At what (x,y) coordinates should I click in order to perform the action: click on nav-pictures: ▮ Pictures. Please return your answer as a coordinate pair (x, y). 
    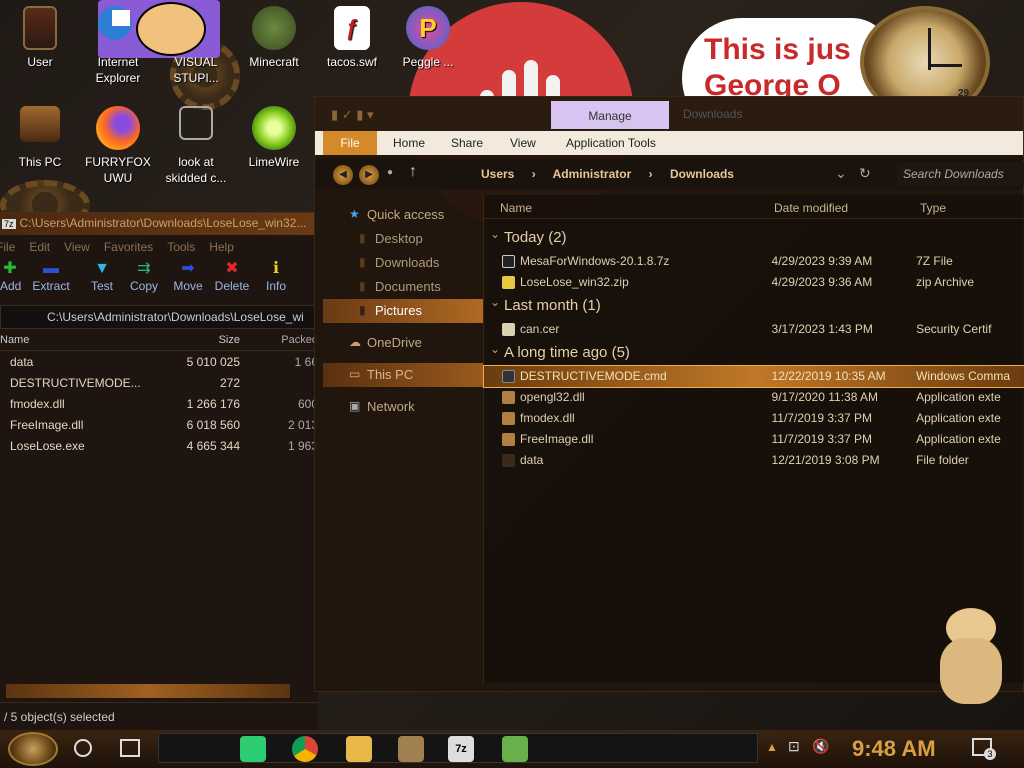
    Looking at the image, I should click on (403, 311).